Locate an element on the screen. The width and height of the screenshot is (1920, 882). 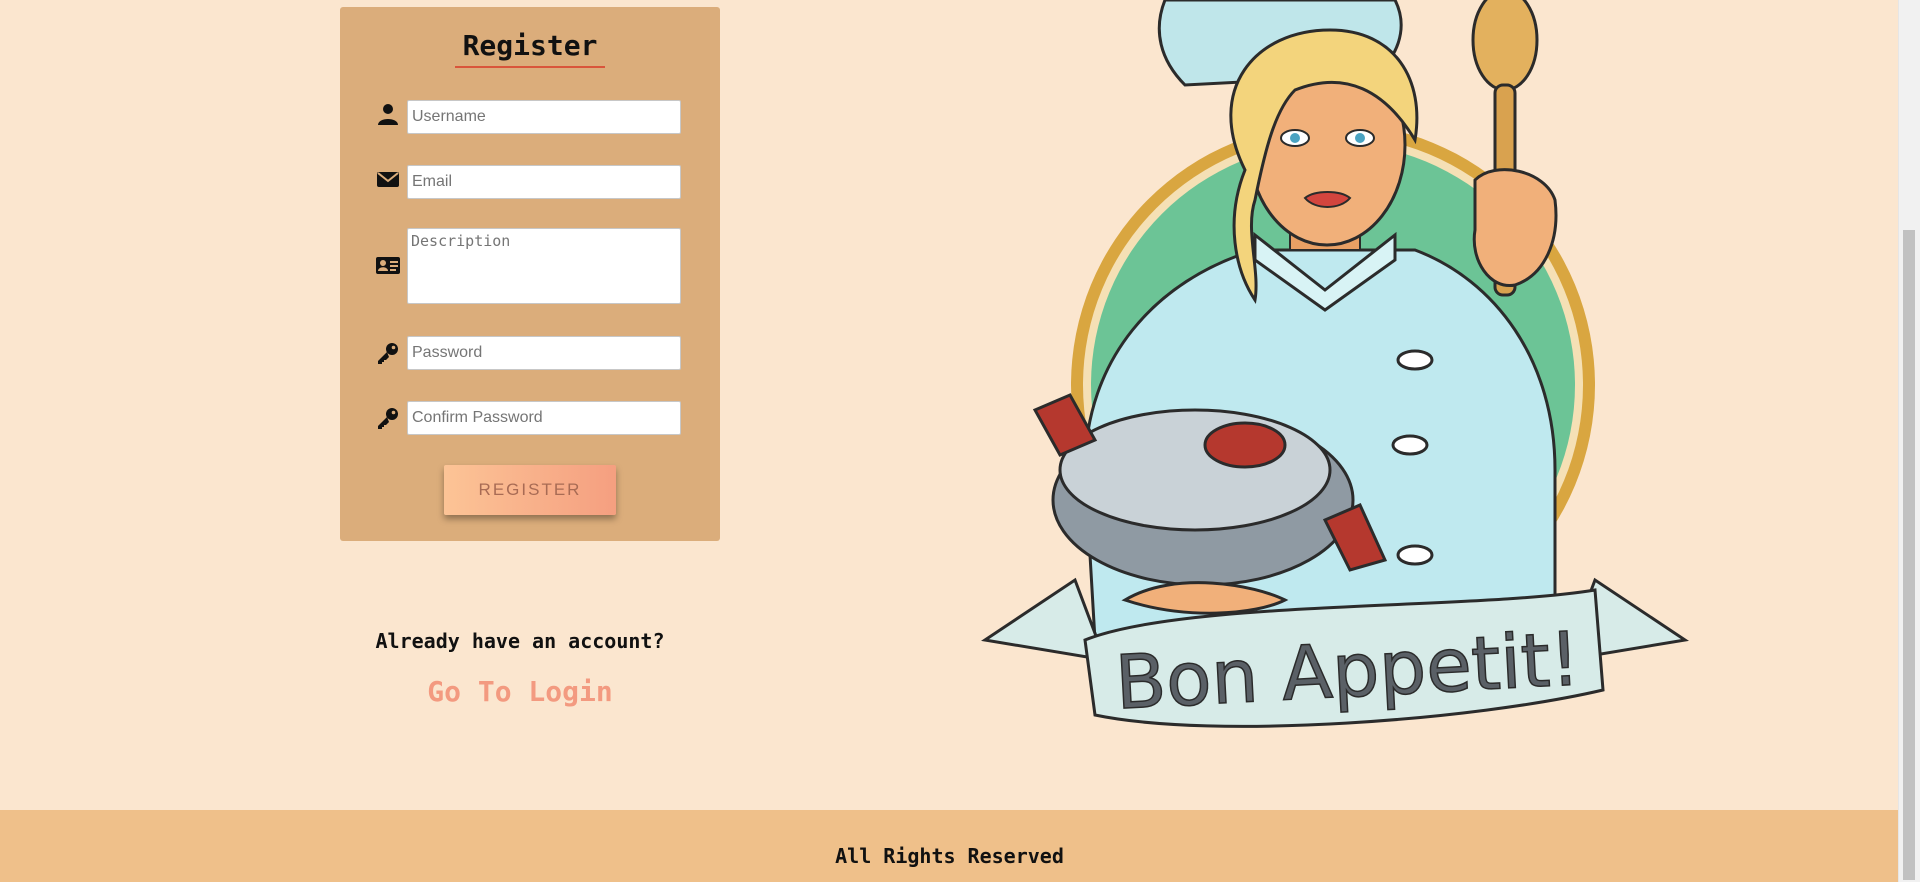
scrollbar-thumb is located at coordinates (1909, 555).